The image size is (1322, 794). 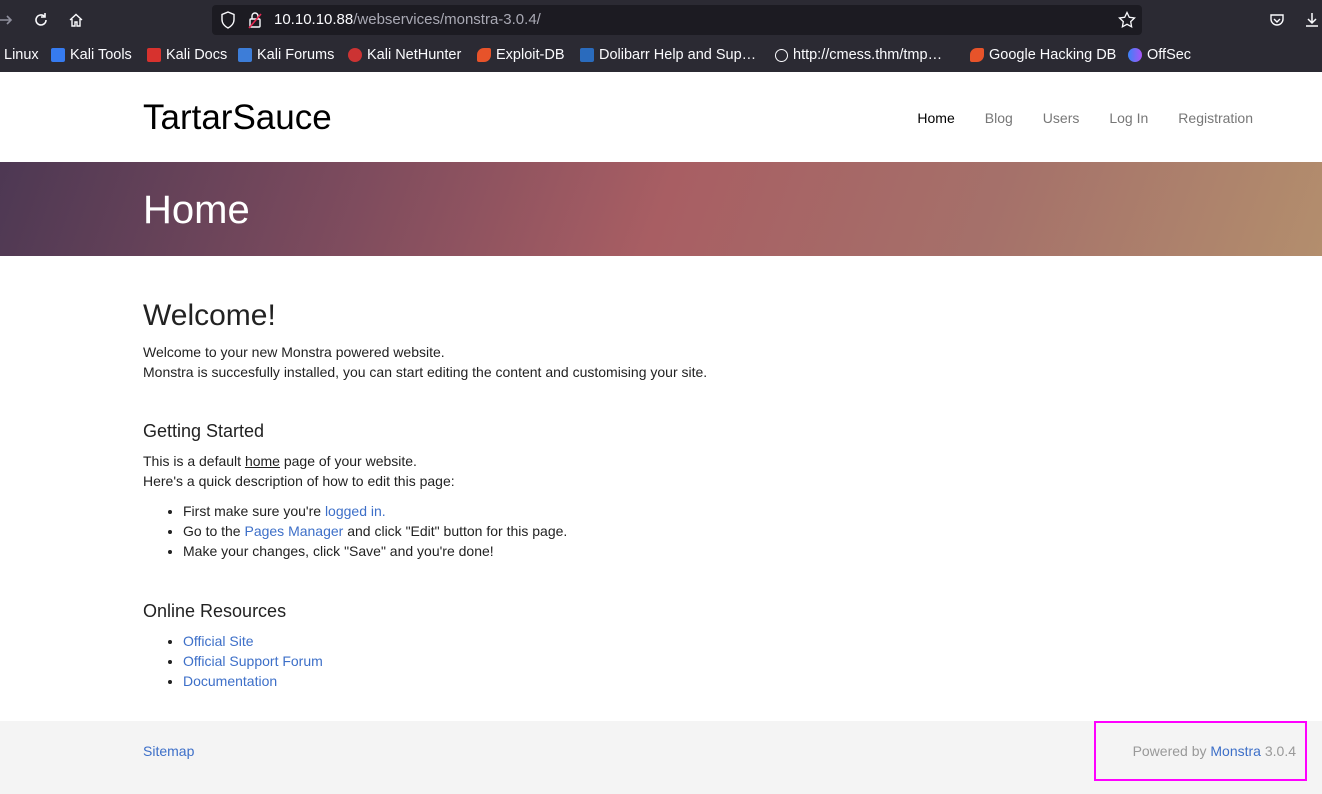 What do you see at coordinates (41, 20) in the screenshot?
I see `reload-icon` at bounding box center [41, 20].